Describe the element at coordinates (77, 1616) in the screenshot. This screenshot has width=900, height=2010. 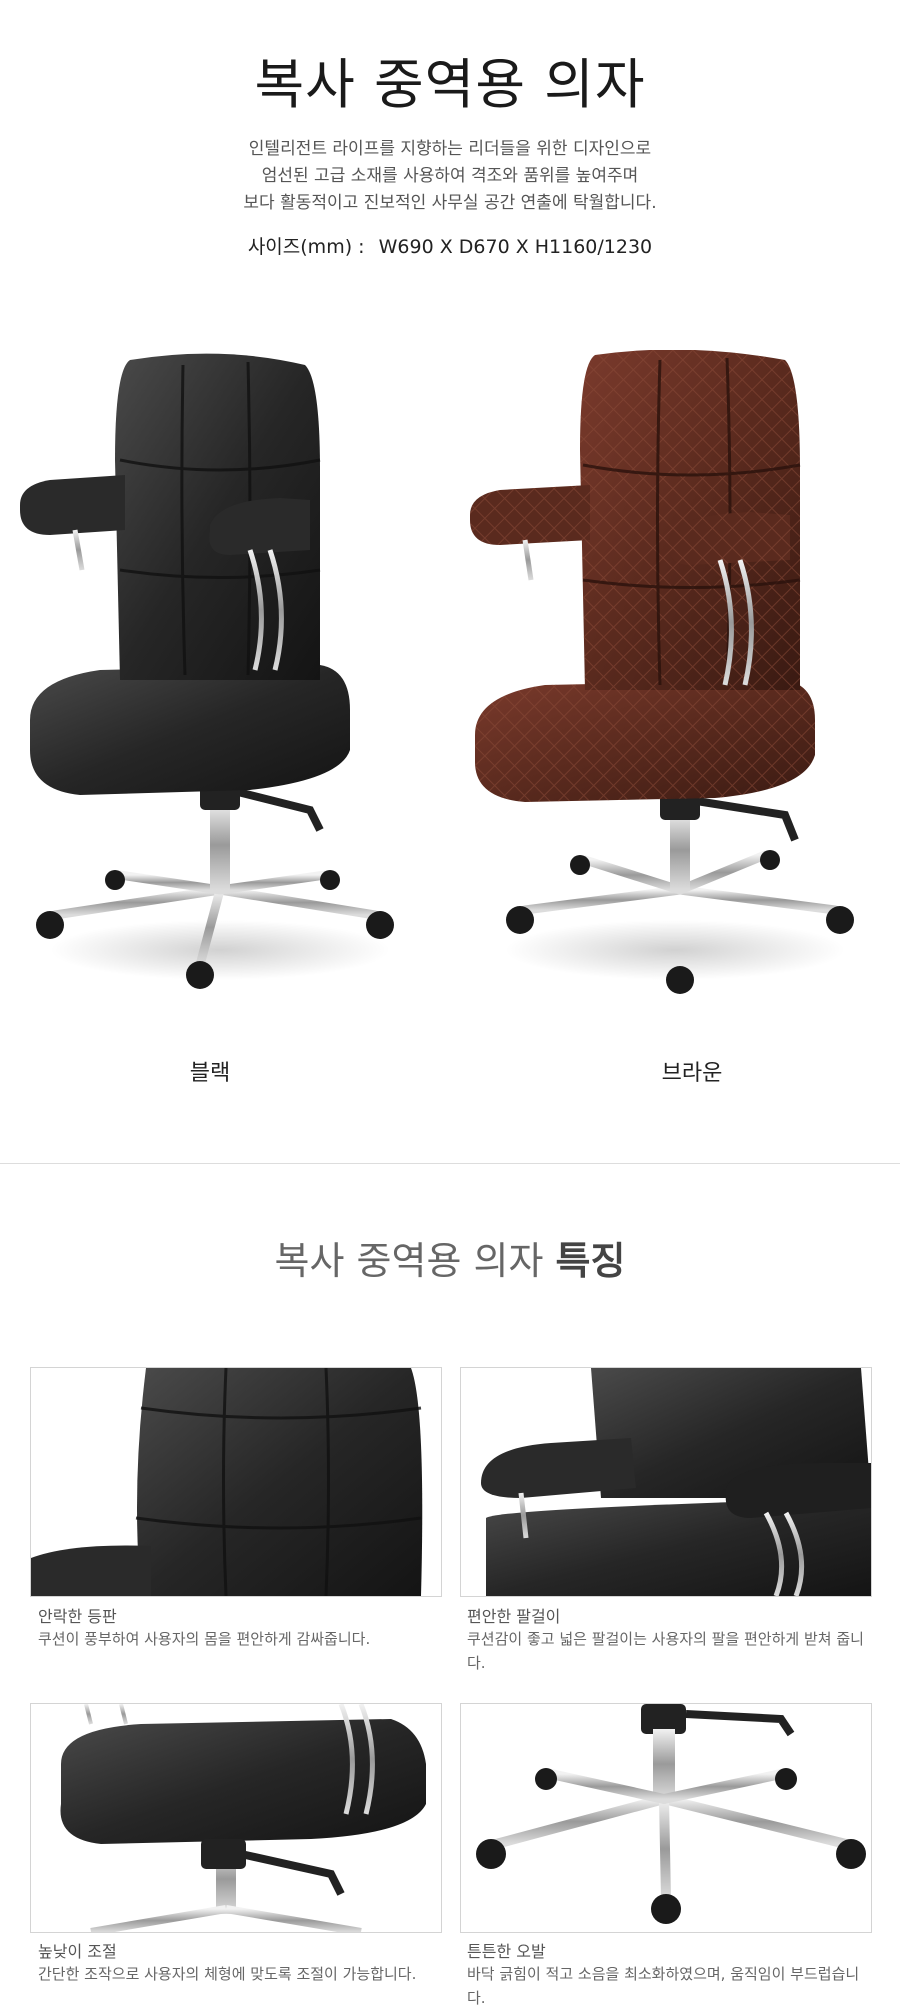
I see `feature-title: 안락한 등판` at that location.